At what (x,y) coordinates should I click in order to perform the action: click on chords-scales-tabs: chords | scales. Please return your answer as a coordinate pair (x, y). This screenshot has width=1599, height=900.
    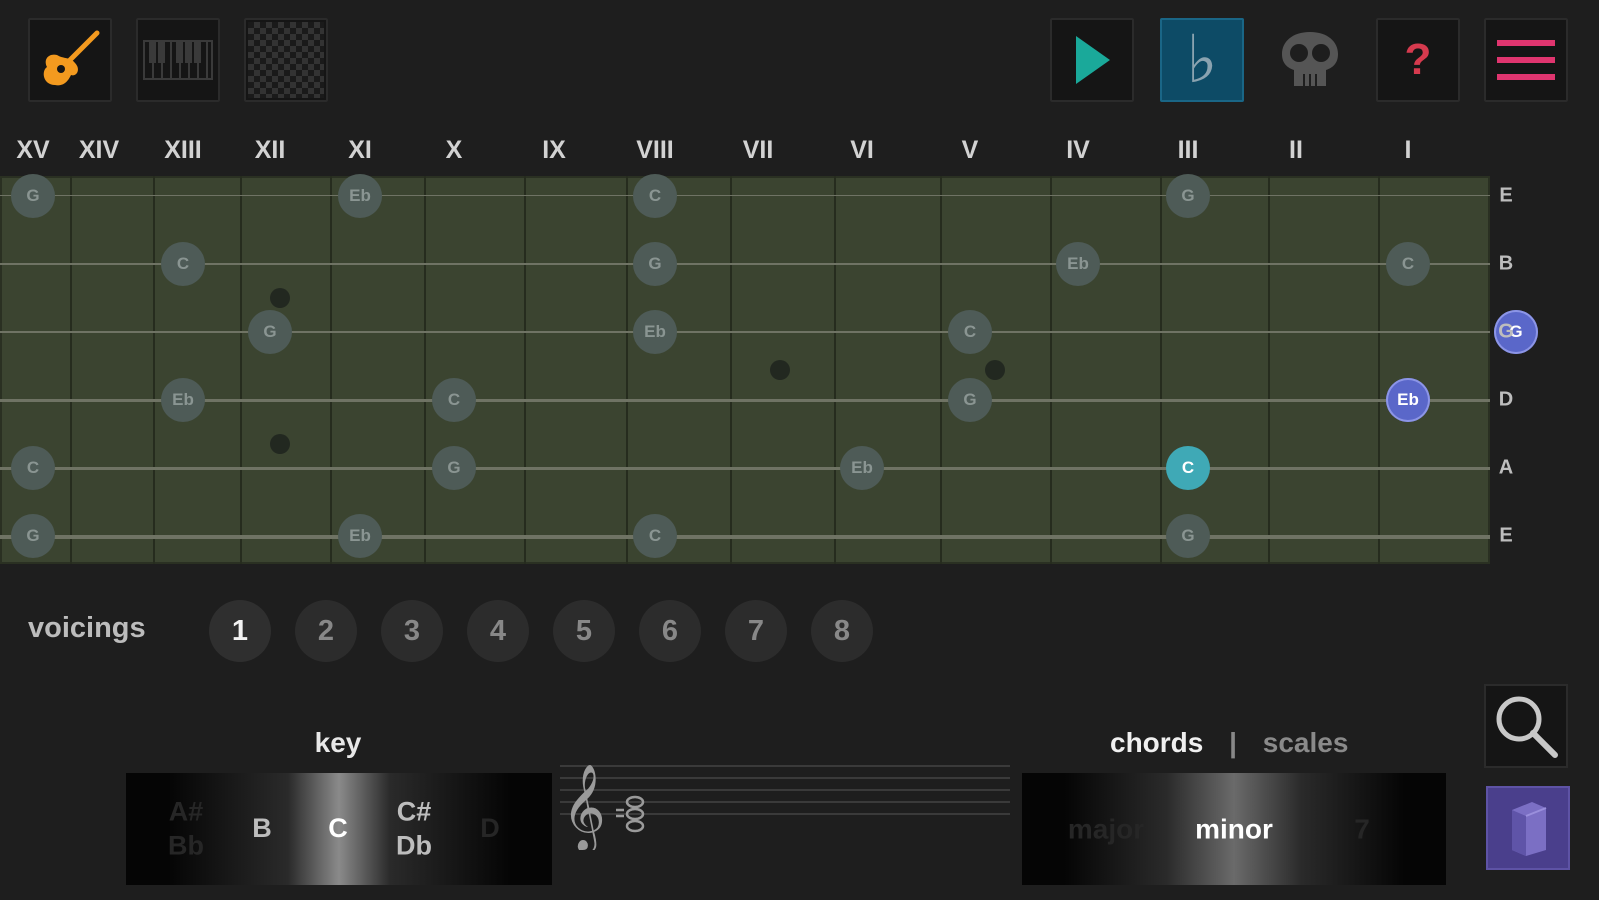
    Looking at the image, I should click on (1229, 743).